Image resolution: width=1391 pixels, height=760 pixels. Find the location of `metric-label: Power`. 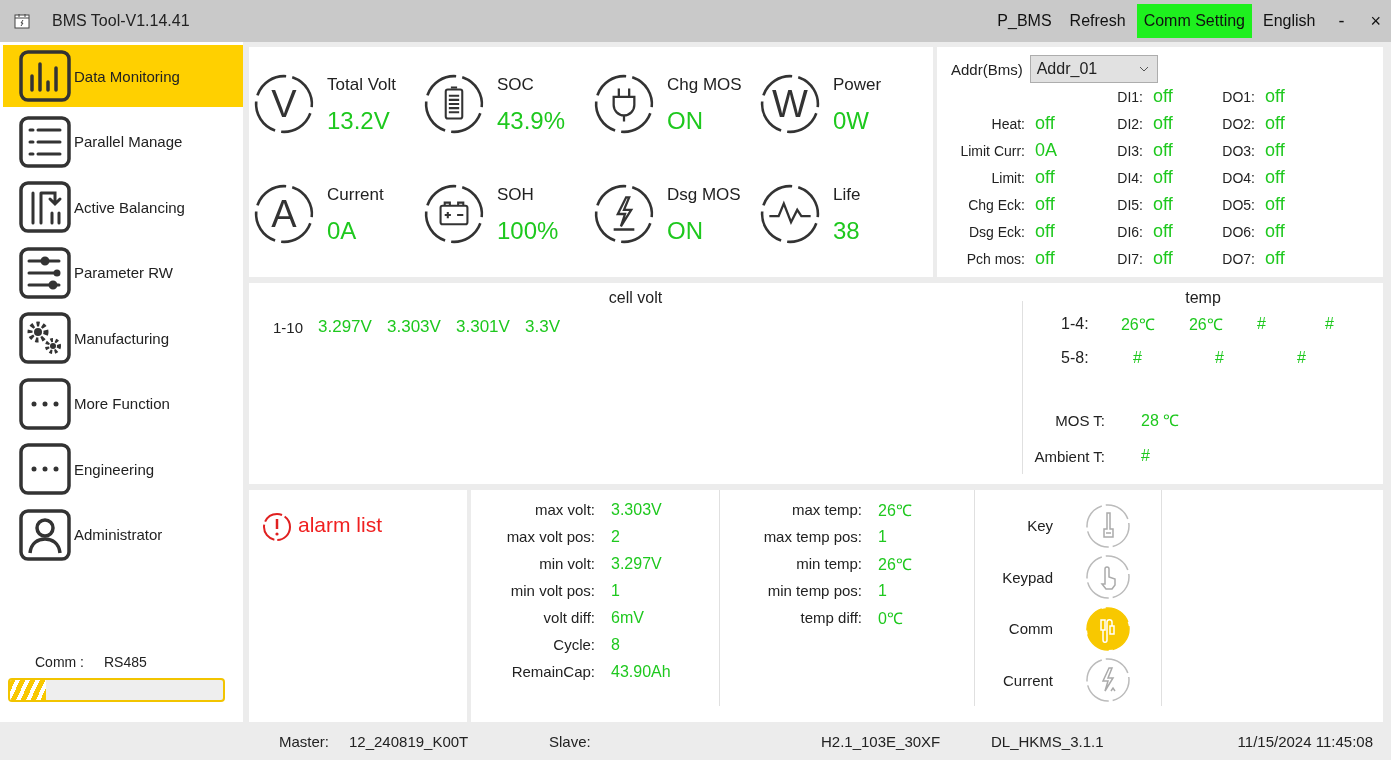

metric-label: Power is located at coordinates (857, 85).